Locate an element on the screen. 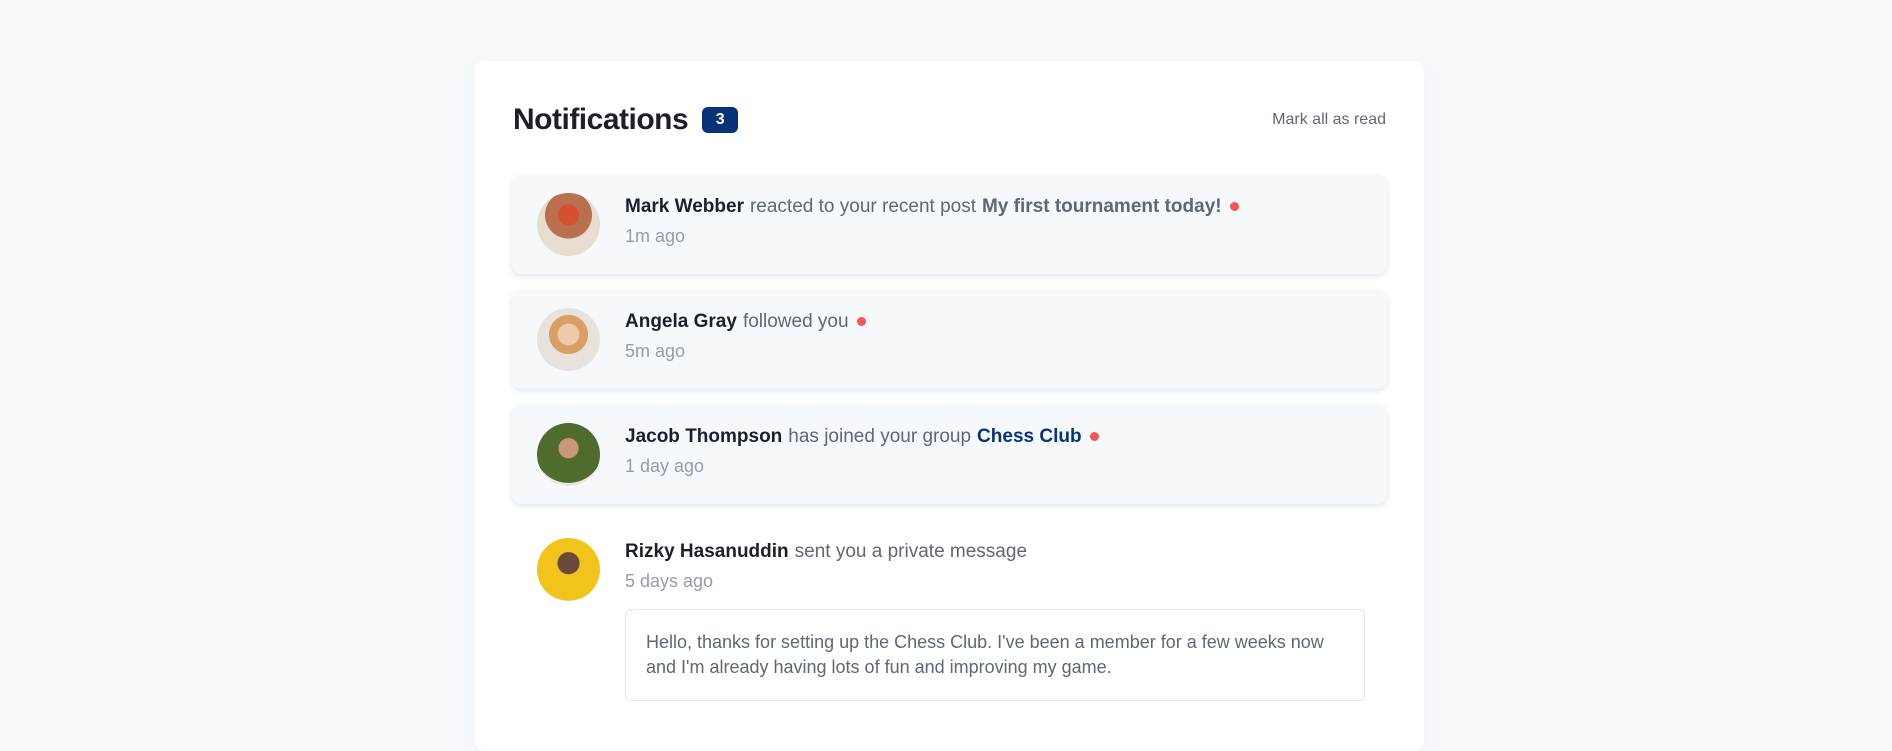  page-title: Notifications is located at coordinates (601, 119).